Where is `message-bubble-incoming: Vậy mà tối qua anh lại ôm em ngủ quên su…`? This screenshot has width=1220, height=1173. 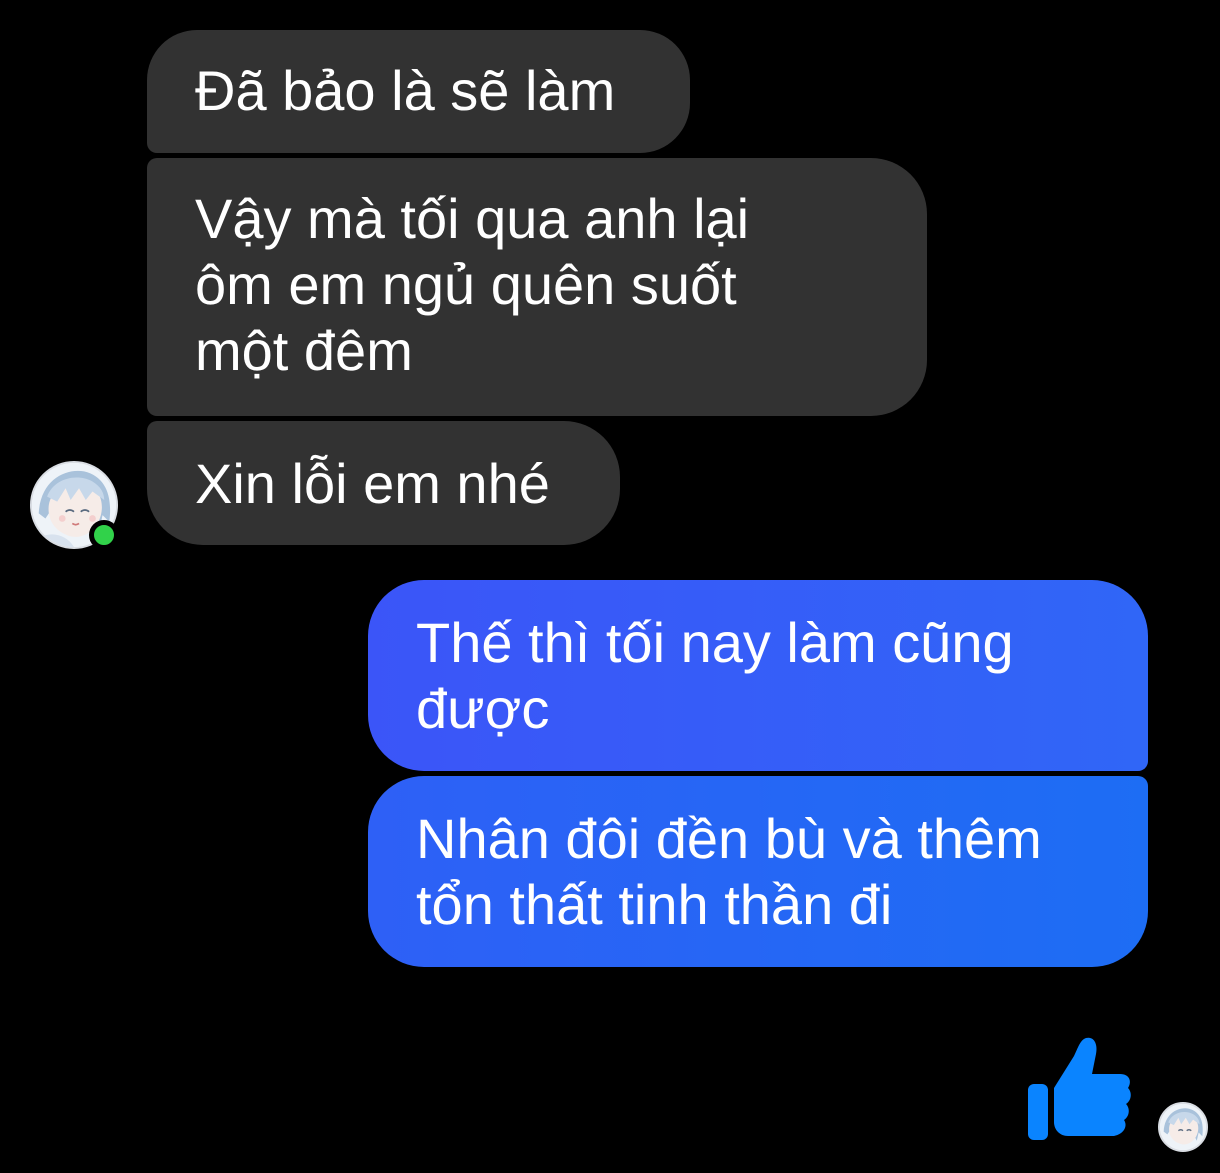 message-bubble-incoming: Vậy mà tối qua anh lại ôm em ngủ quên su… is located at coordinates (537, 287).